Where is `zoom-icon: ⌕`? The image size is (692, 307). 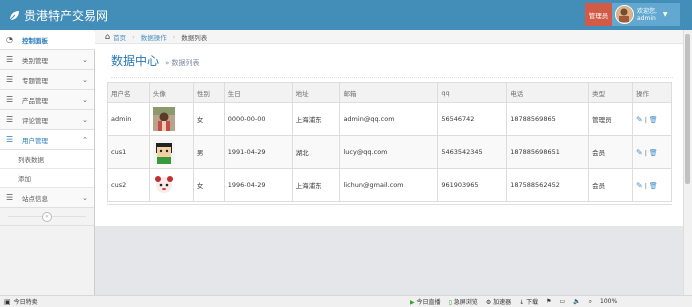 zoom-icon: ⌕ is located at coordinates (590, 302).